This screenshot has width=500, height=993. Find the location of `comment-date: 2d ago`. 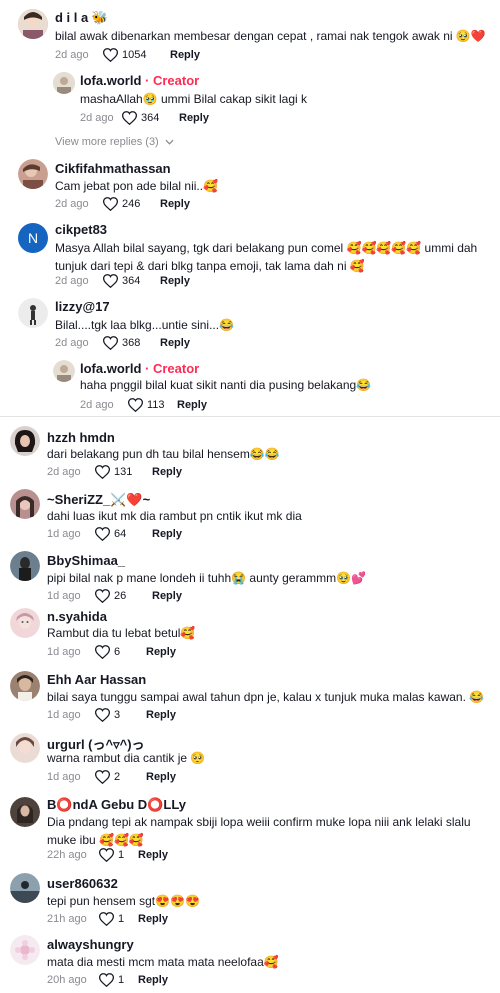

comment-date: 2d ago is located at coordinates (72, 55).